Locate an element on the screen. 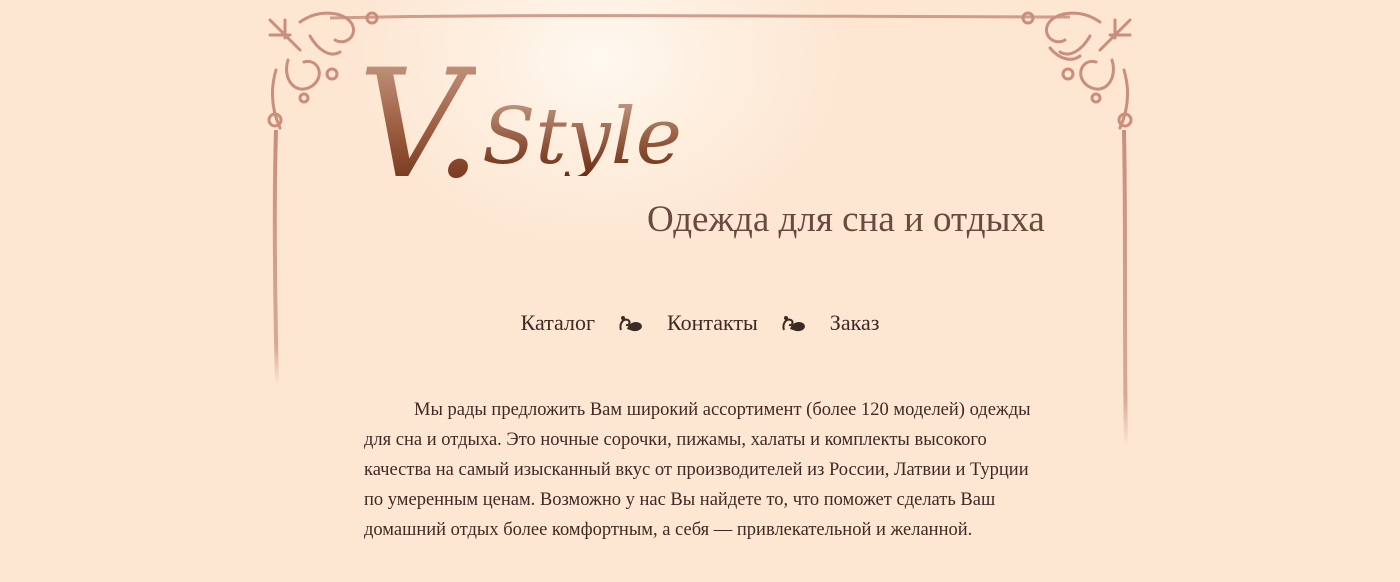  logo-letter: V. is located at coordinates (420, 125).